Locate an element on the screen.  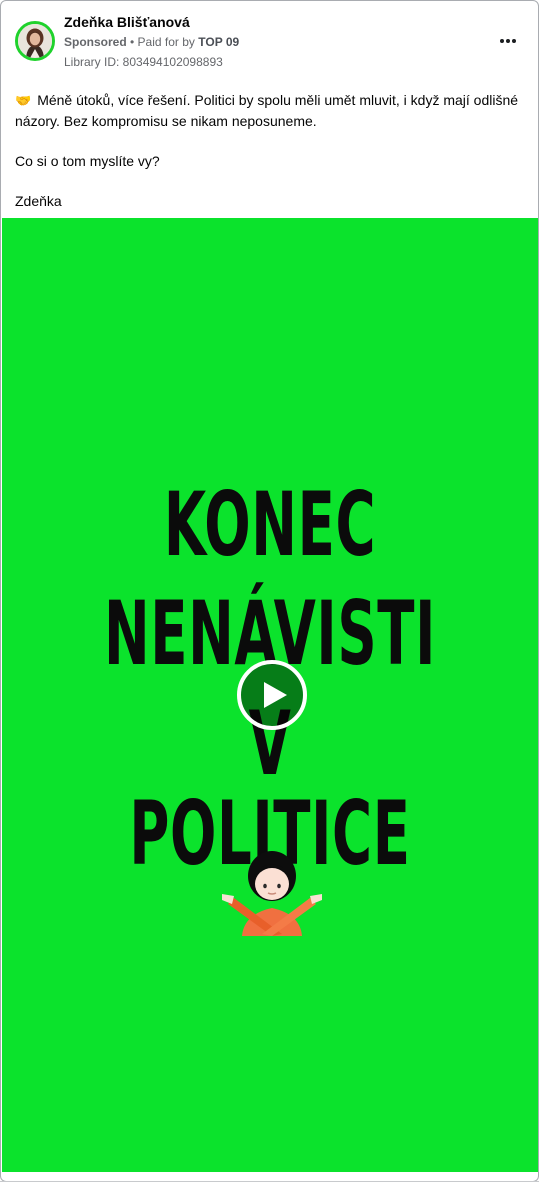
page-name: Zdeňka Blišťanová is located at coordinates (127, 22).